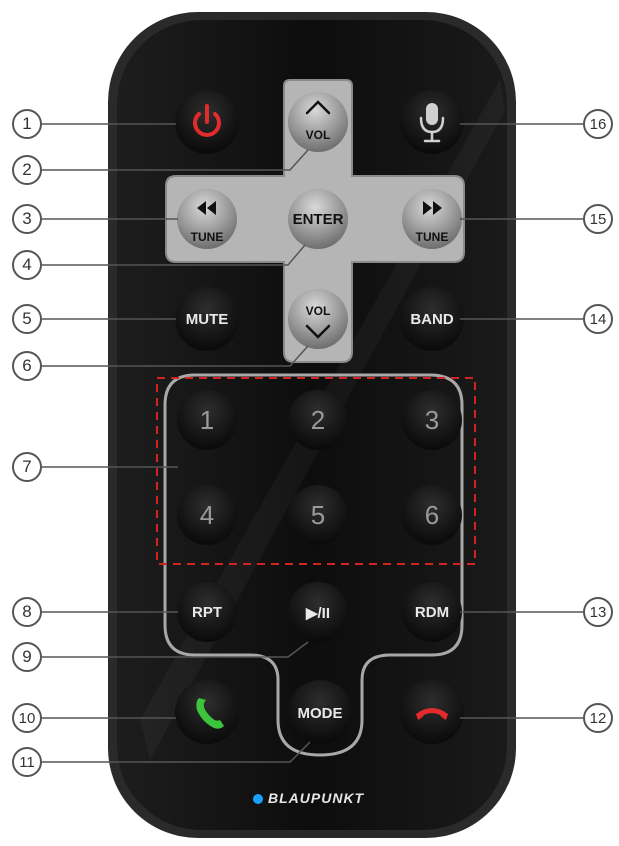  What do you see at coordinates (207, 319) in the screenshot?
I see `mute-button` at bounding box center [207, 319].